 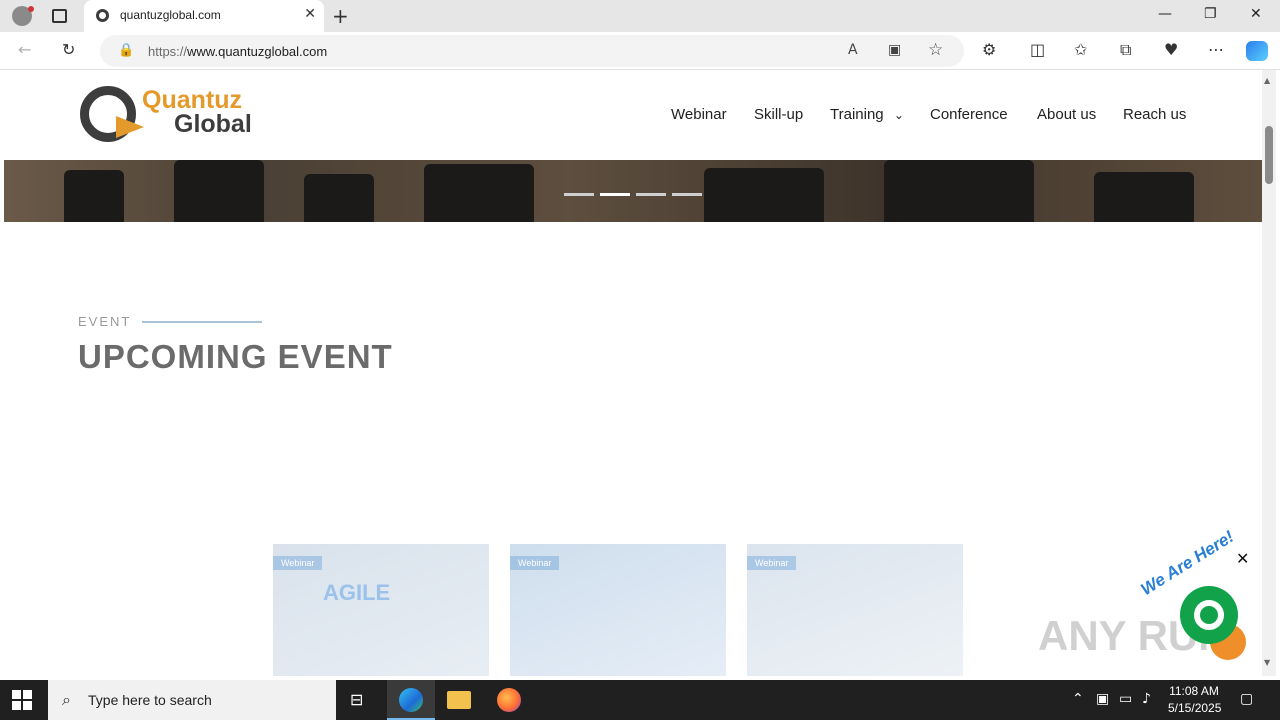 What do you see at coordinates (130, 127) in the screenshot?
I see `logo-play-triangle` at bounding box center [130, 127].